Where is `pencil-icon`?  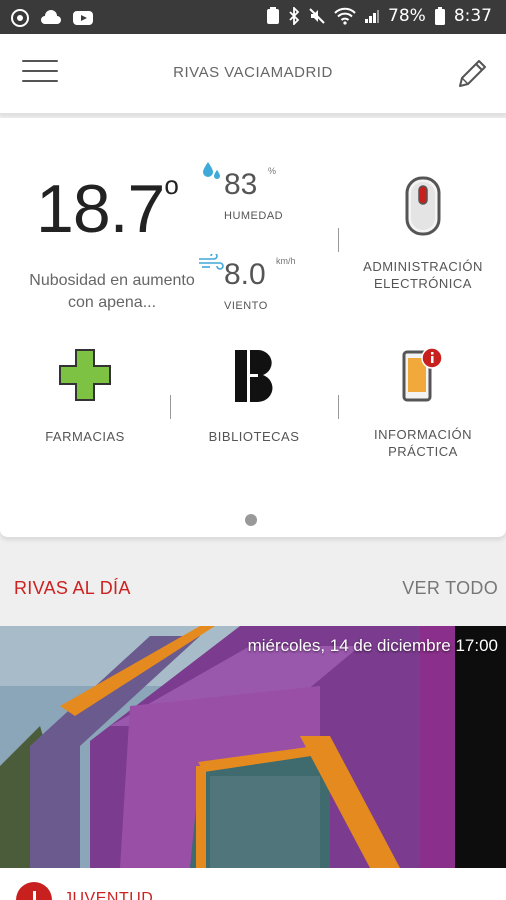 pencil-icon is located at coordinates (472, 73).